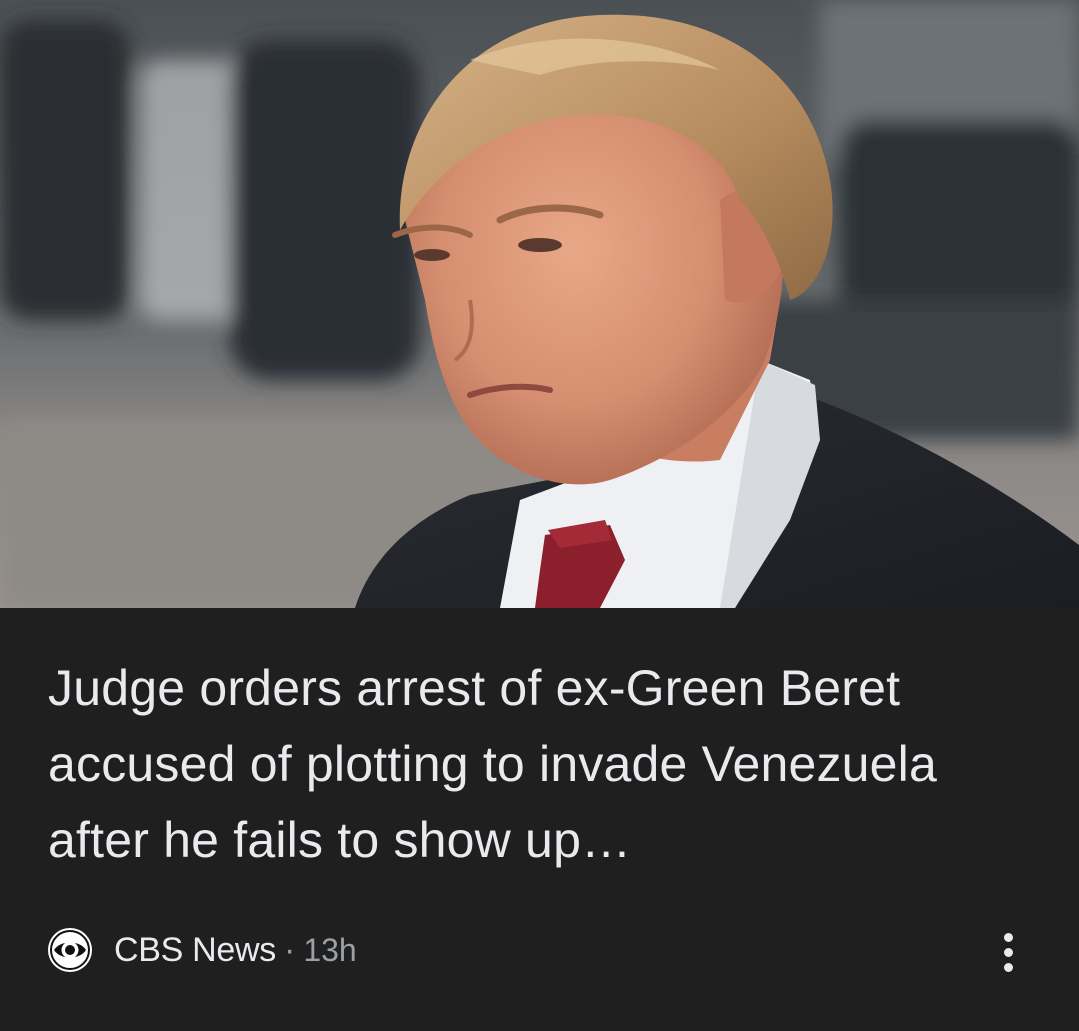  What do you see at coordinates (330, 949) in the screenshot?
I see `article-age: 13h` at bounding box center [330, 949].